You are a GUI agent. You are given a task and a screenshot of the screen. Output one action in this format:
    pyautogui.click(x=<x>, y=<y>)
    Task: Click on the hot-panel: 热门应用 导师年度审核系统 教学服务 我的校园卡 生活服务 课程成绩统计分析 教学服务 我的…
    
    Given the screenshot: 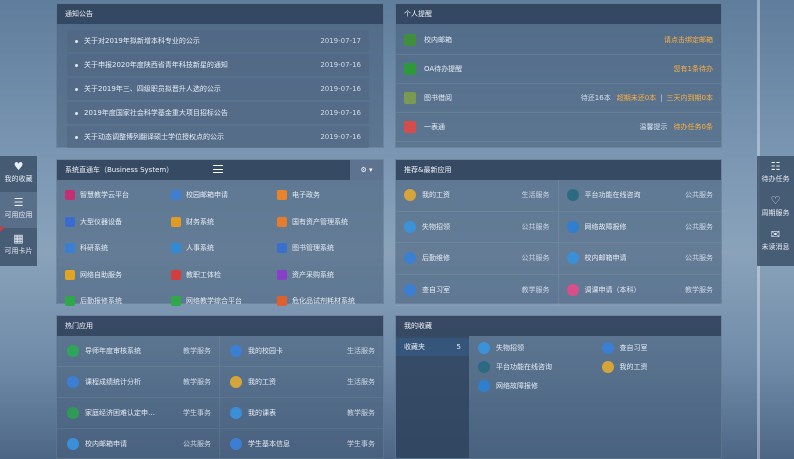 What is the action you would take?
    pyautogui.click(x=220, y=387)
    